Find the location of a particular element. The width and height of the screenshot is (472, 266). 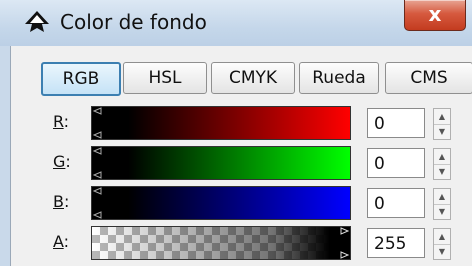

label-a: A: is located at coordinates (61, 241).